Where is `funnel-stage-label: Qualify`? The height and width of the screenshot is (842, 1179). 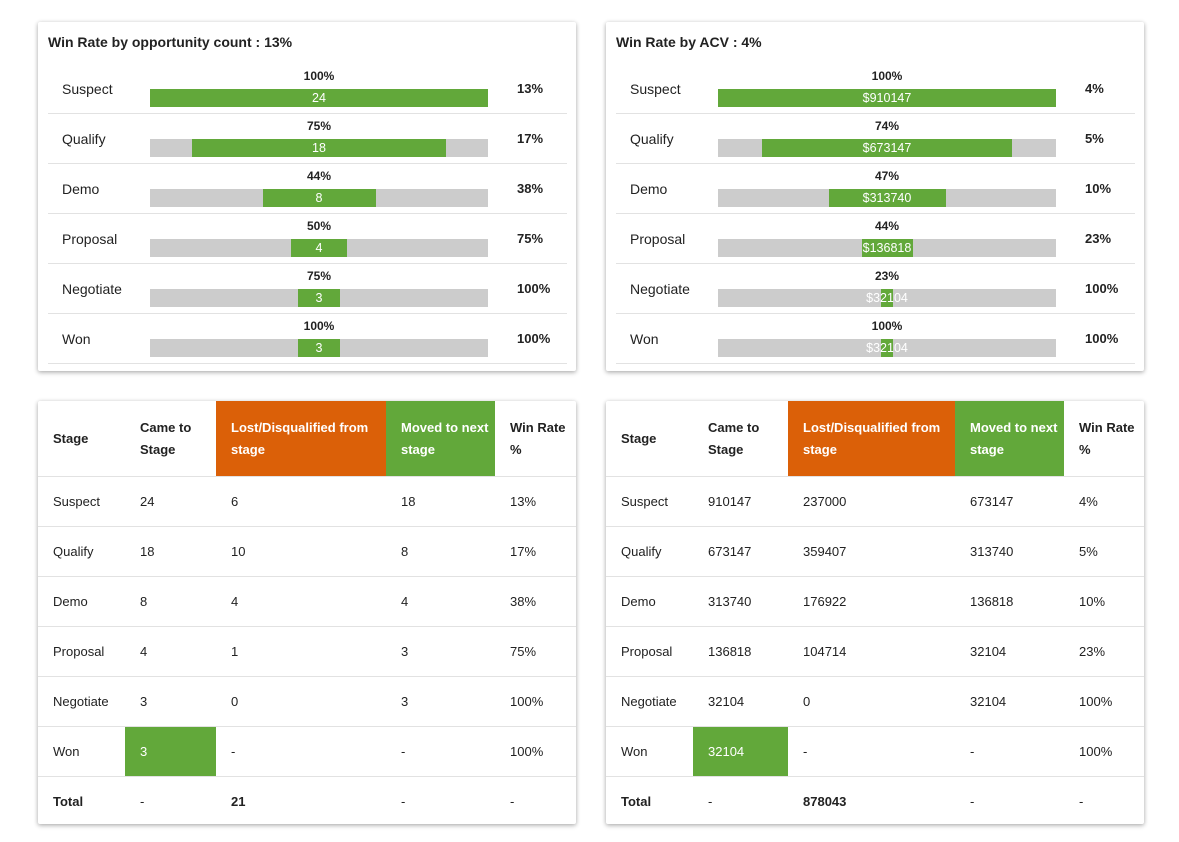
funnel-stage-label: Qualify is located at coordinates (652, 139).